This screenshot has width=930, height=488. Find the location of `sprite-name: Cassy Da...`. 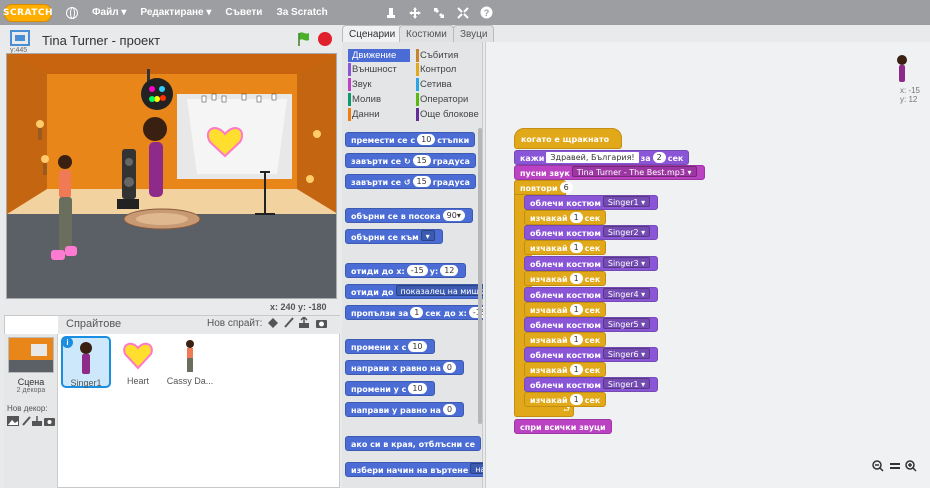

sprite-name: Cassy Da... is located at coordinates (190, 381).